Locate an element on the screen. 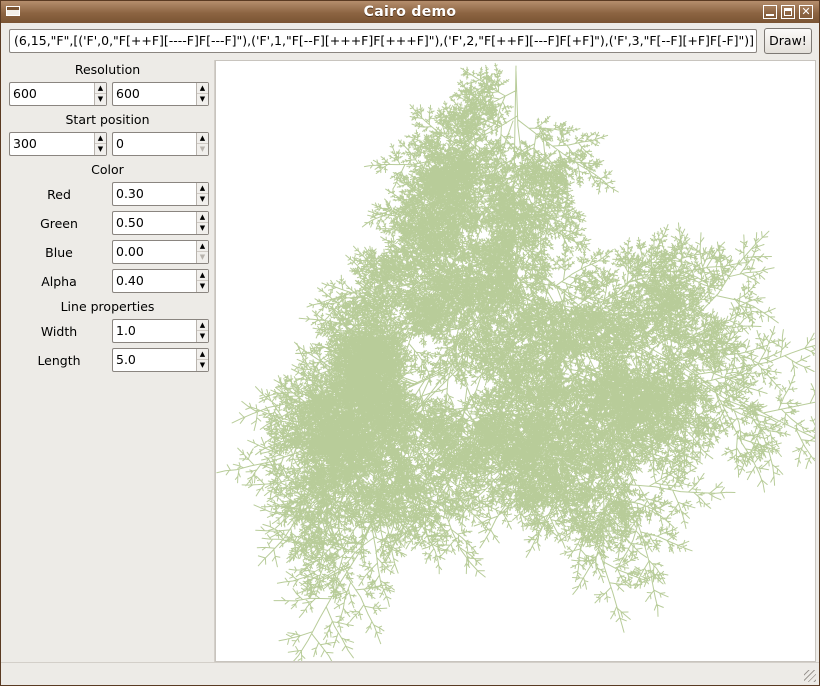 This screenshot has height=686, width=820. blue-label: Blue is located at coordinates (59, 252).